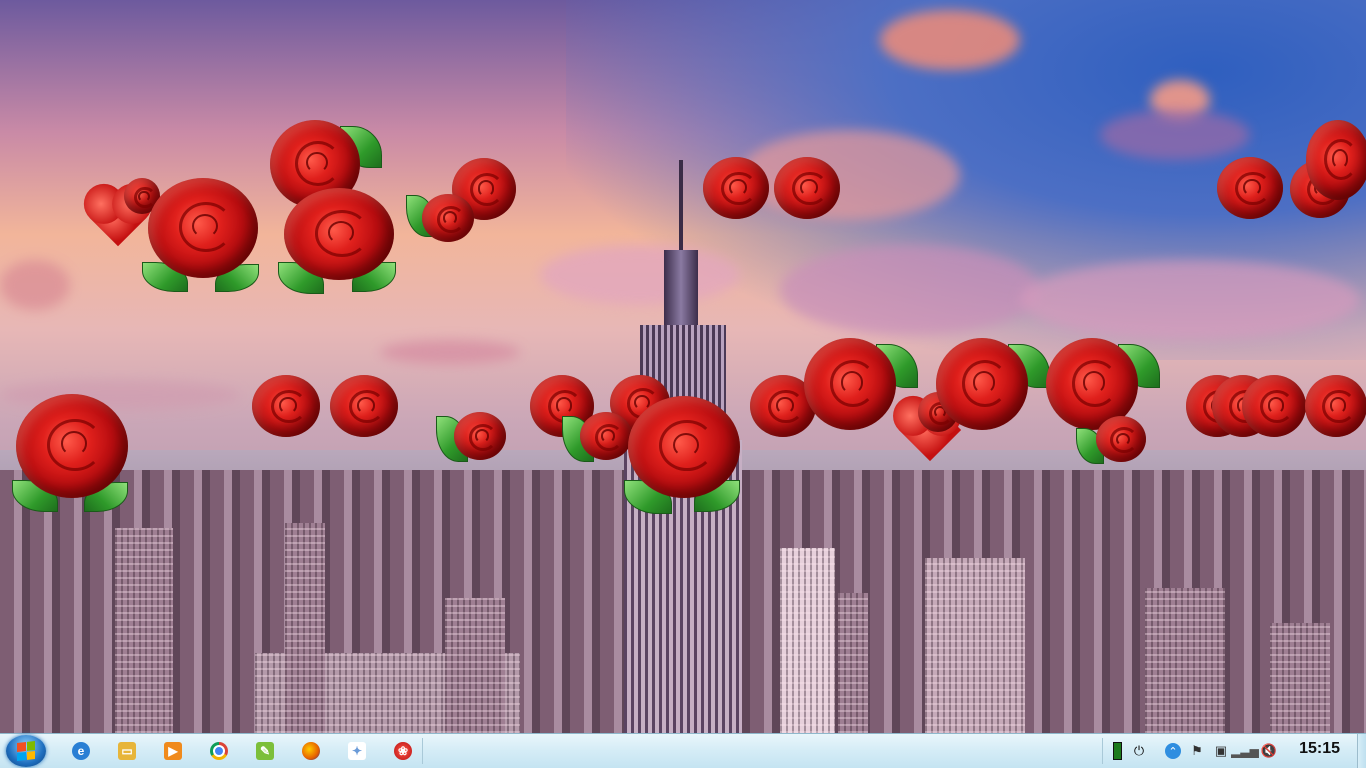 This screenshot has width=1366, height=768. I want to click on file-explorer-button: ▭, so click(127, 751).